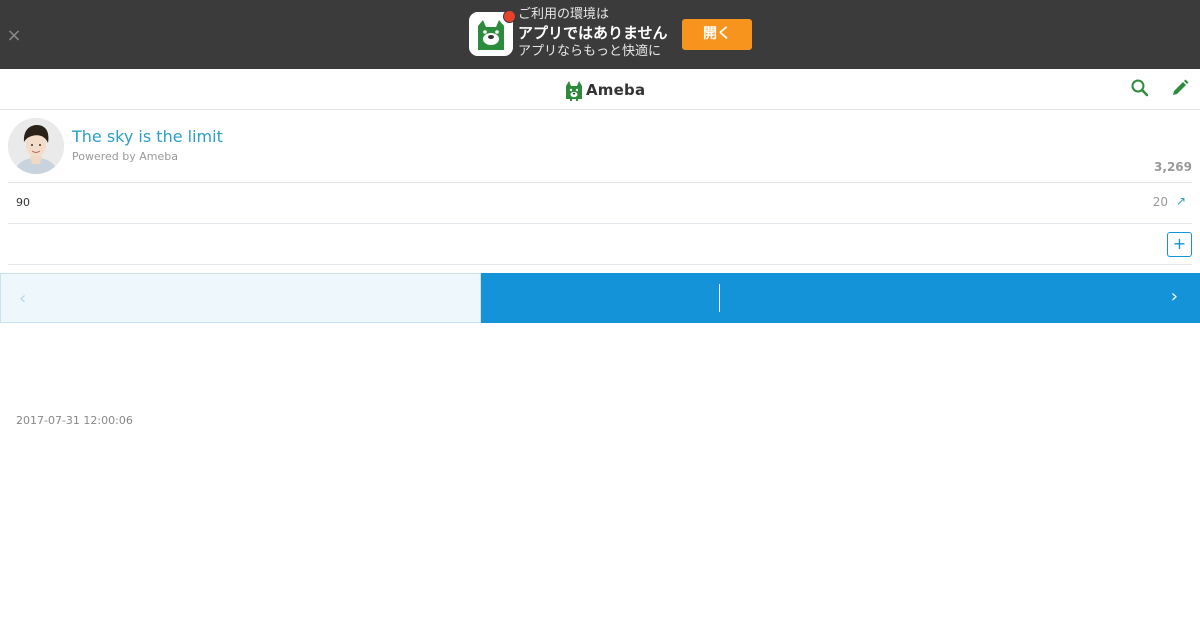  Describe the element at coordinates (23, 202) in the screenshot. I see `stat-left-value: 90` at that location.